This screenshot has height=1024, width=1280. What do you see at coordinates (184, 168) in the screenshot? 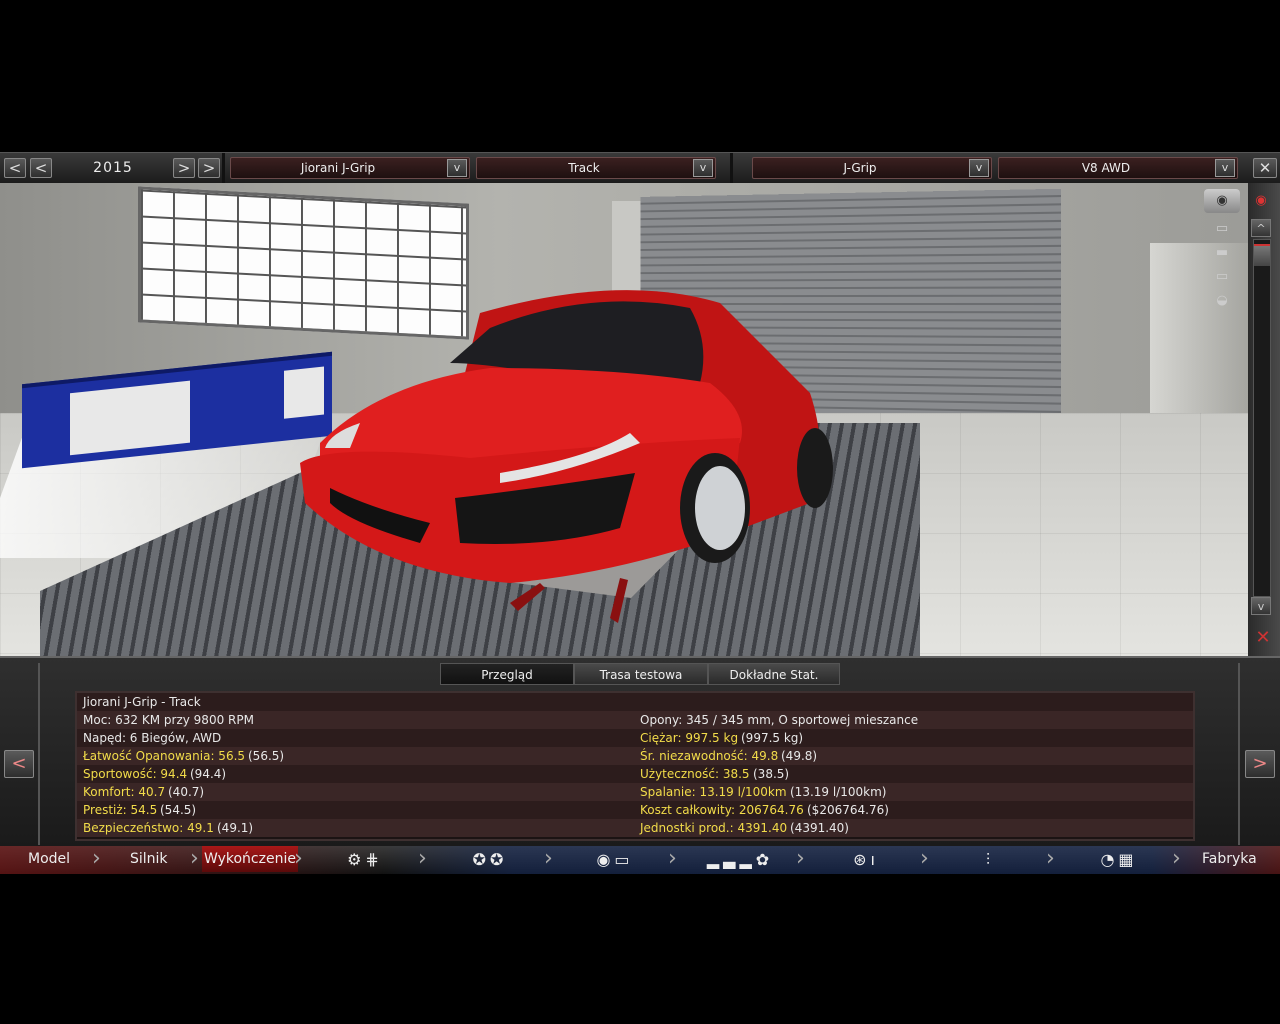
I see `year-next-button: >` at bounding box center [184, 168].